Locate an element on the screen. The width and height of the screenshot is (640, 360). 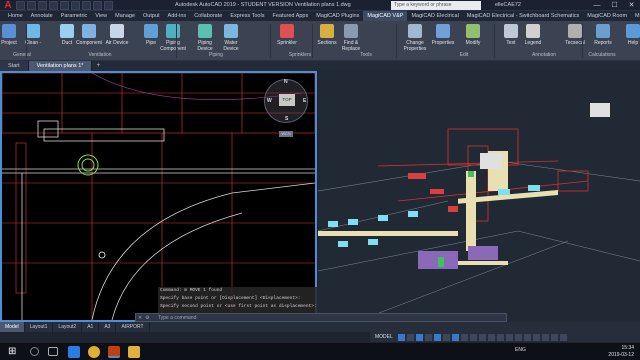
ribbon-group-label: Tools is located at coordinates (366, 55).